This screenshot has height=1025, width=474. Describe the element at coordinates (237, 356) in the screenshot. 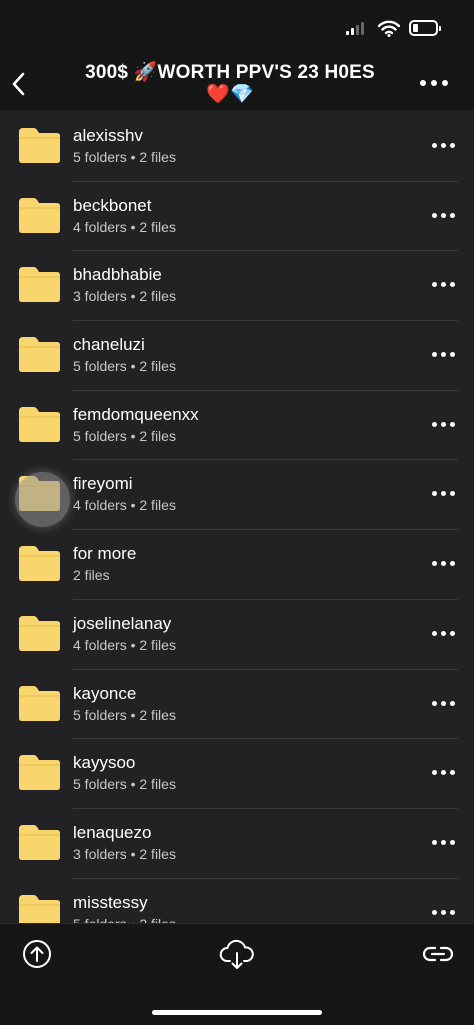

I see `list-item: chaneluzi 5 folders • 2 files` at that location.